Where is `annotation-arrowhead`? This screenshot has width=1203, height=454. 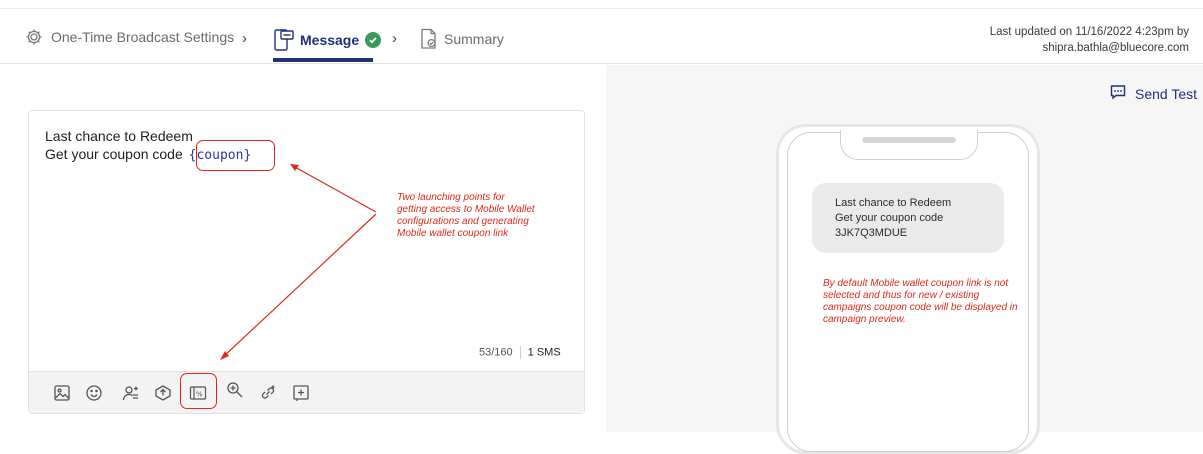
annotation-arrowhead is located at coordinates (294, 167).